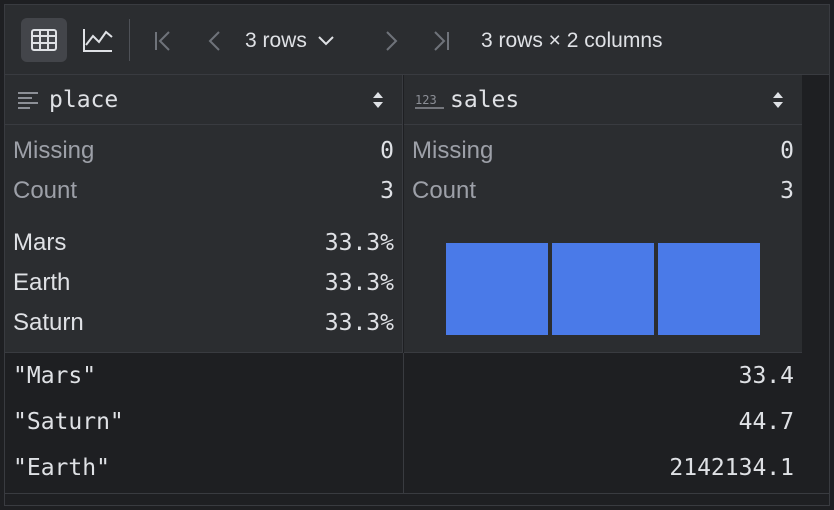 This screenshot has height=510, width=834. I want to click on chevron-down-icon, so click(326, 41).